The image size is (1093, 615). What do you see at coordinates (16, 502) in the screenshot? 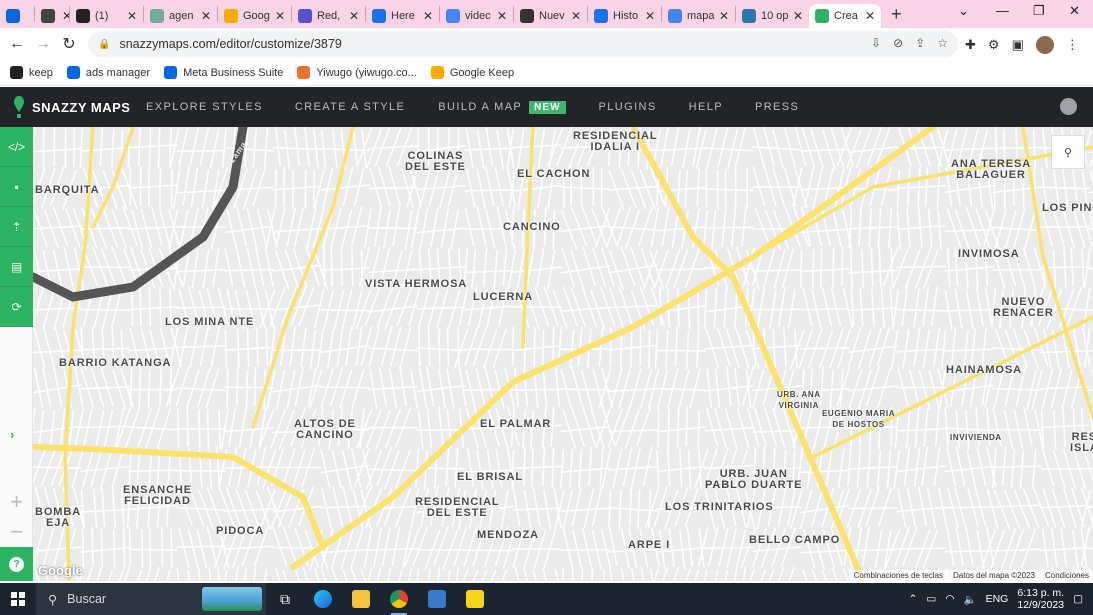
I see `zoom-in-icon: +` at bounding box center [16, 502].